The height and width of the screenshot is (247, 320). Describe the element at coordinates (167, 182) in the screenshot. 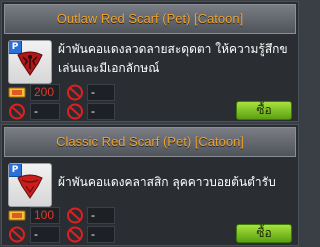

I see `item-description: ผ้าพันคอแดงคลาสสิก ลุคคาวบอยต้นตำรับ` at that location.